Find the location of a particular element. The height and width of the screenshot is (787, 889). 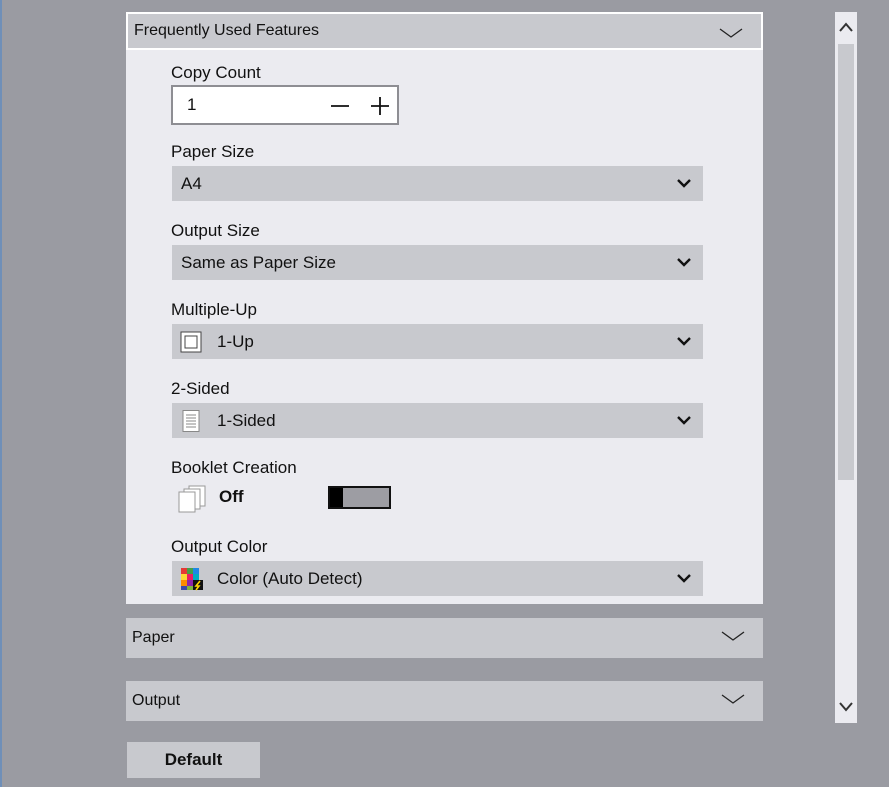

section-title: Frequently Used Features is located at coordinates (226, 30).